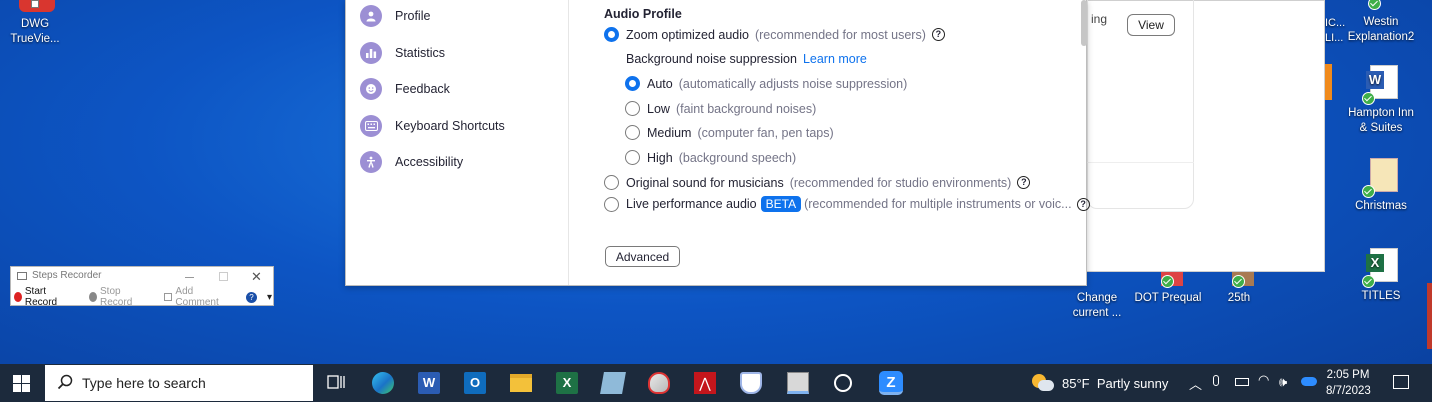 The image size is (1432, 402). I want to click on cortana-circle-icon, so click(843, 383).